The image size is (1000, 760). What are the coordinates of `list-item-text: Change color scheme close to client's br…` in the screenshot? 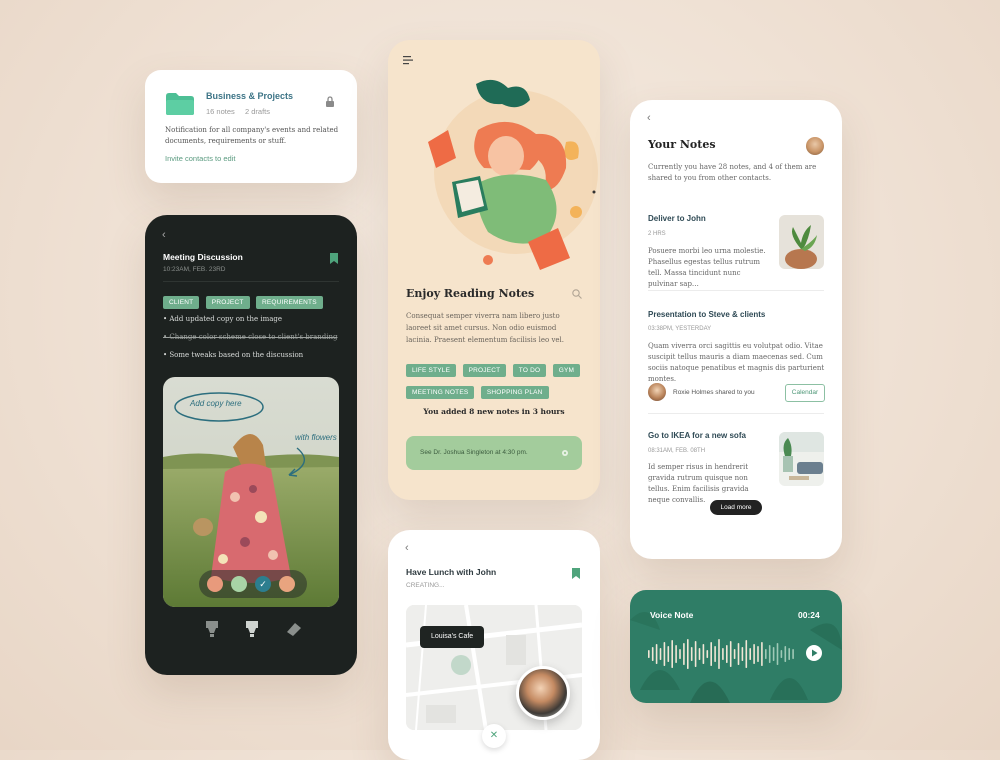 It's located at (253, 337).